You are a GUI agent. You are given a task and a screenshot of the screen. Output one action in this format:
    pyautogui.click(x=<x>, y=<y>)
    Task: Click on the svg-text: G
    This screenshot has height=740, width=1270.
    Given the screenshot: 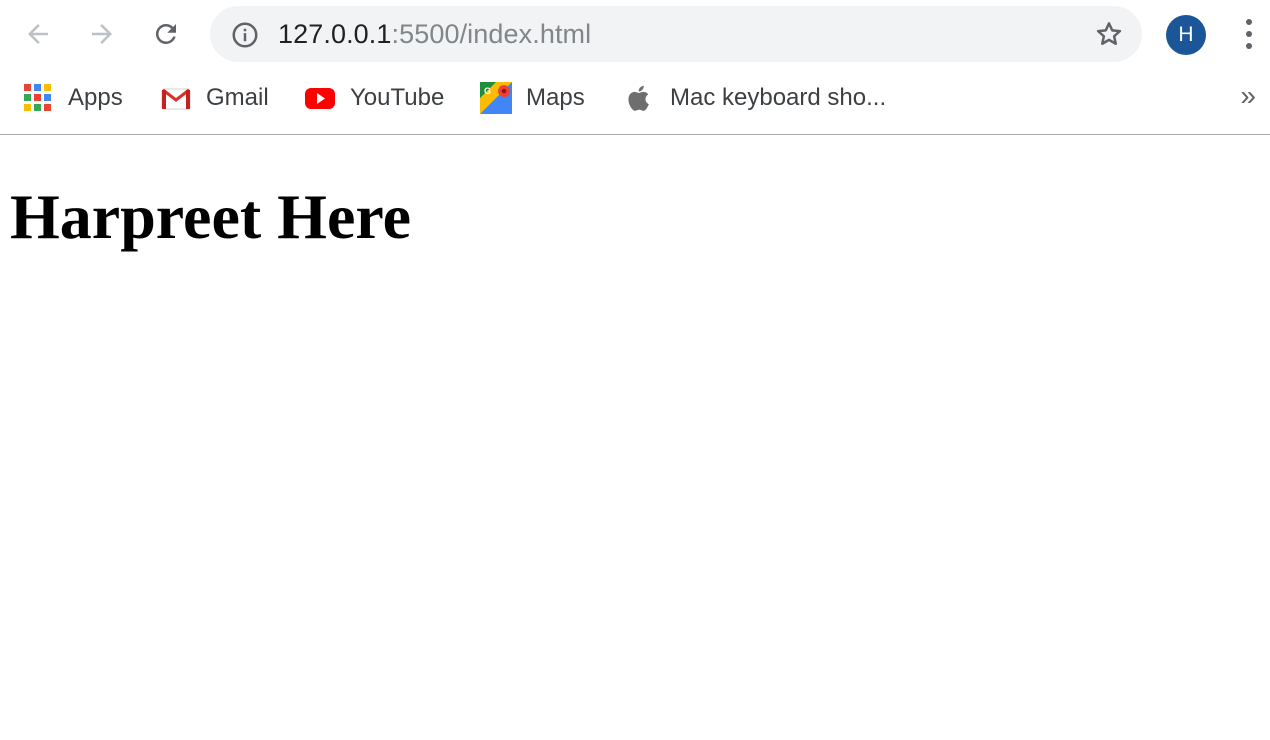 What is the action you would take?
    pyautogui.click(x=487, y=91)
    